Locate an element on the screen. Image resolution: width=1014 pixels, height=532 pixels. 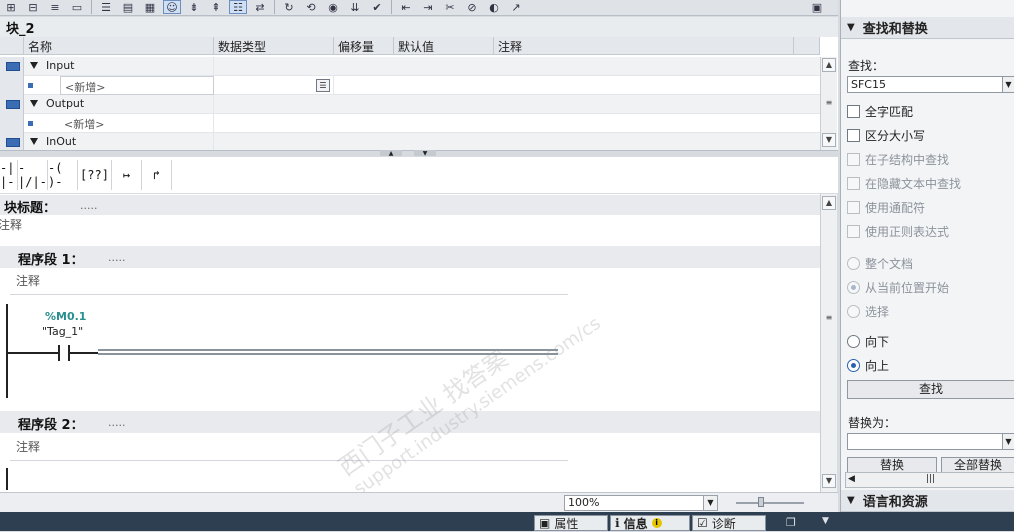
find-input: SFC15 ▼ is located at coordinates (930, 84).